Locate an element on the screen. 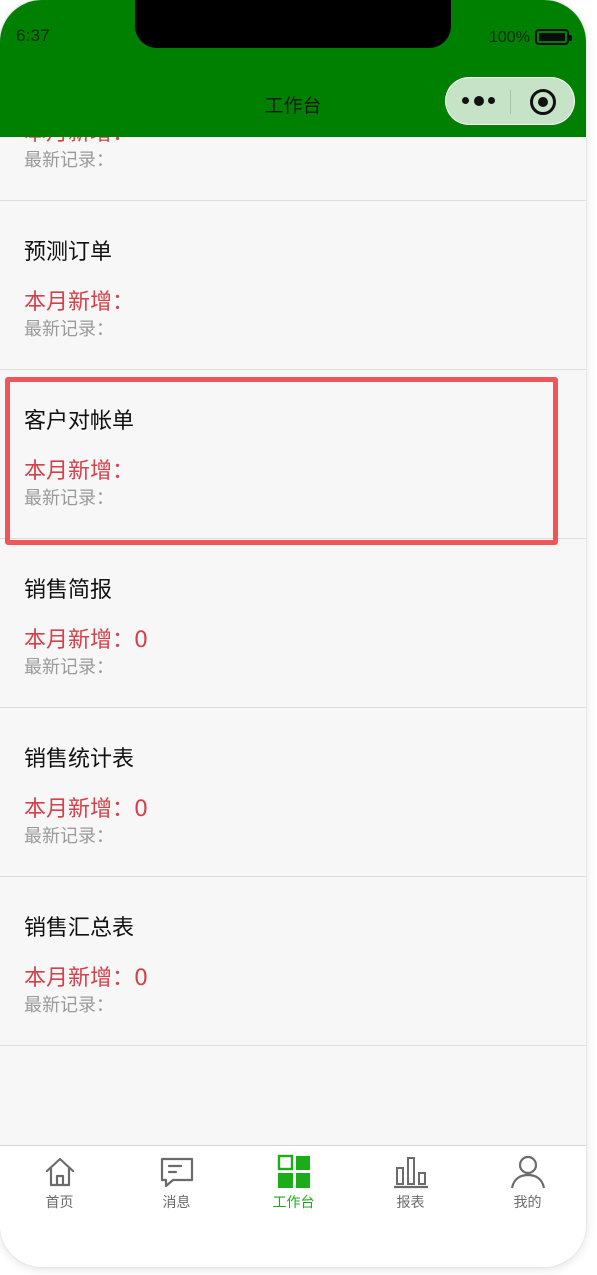  tab-workbench: 工作台 is located at coordinates (293, 1189).